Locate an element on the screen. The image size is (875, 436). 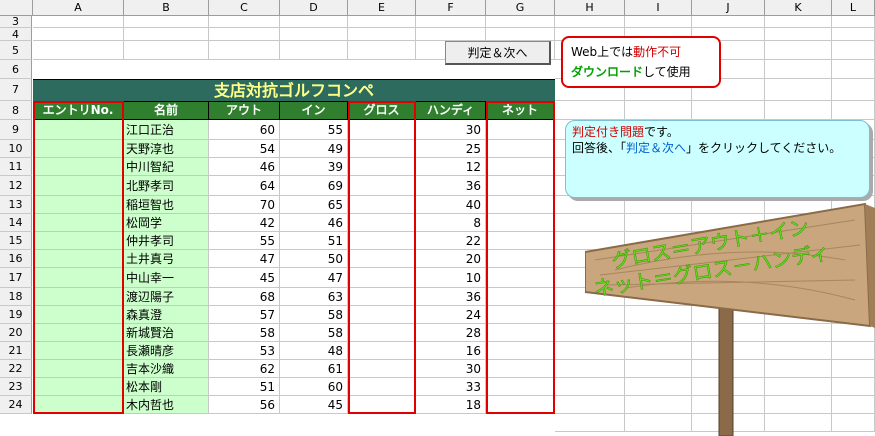
row-header-24: 24 is located at coordinates (16, 405).